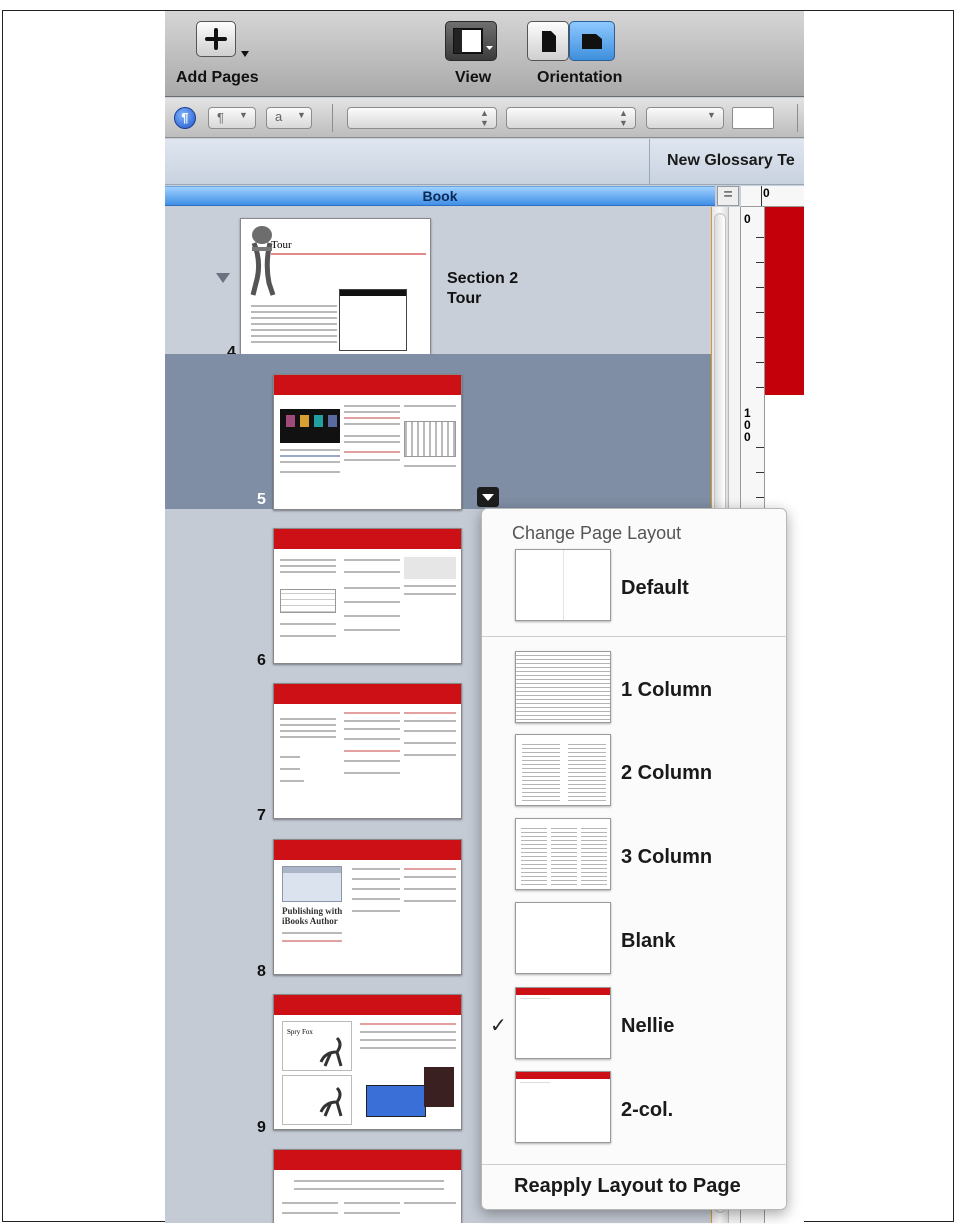 This screenshot has width=957, height=1224. What do you see at coordinates (685, 118) in the screenshot?
I see `font-size-popup: ▼` at bounding box center [685, 118].